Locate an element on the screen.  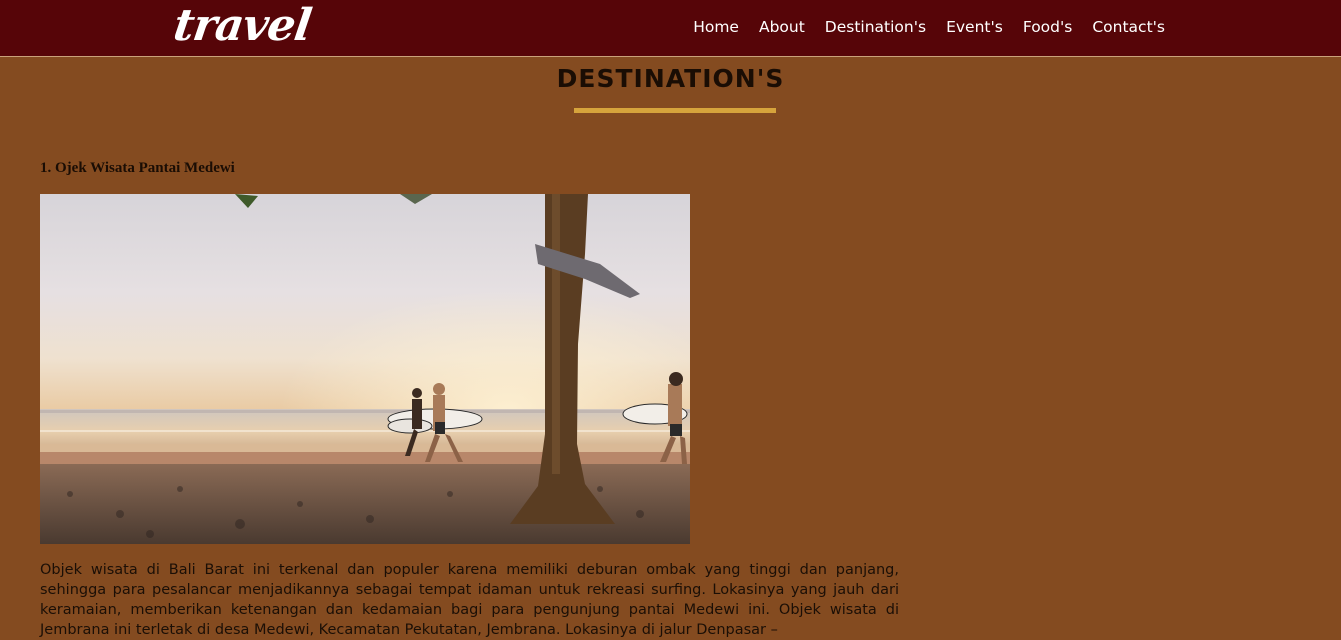
page-title: DESTINATION'S is located at coordinates (670, 78).